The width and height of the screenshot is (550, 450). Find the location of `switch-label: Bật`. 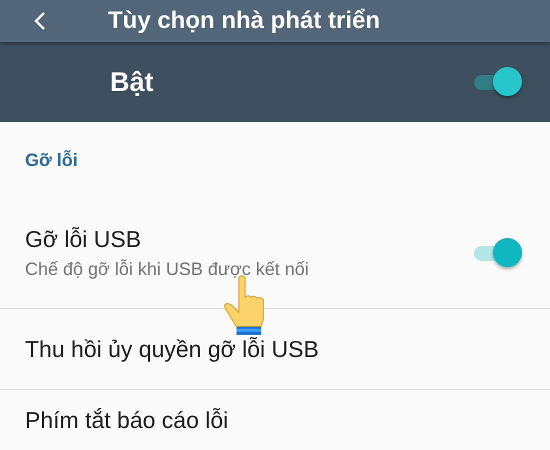

switch-label: Bật is located at coordinates (132, 82).